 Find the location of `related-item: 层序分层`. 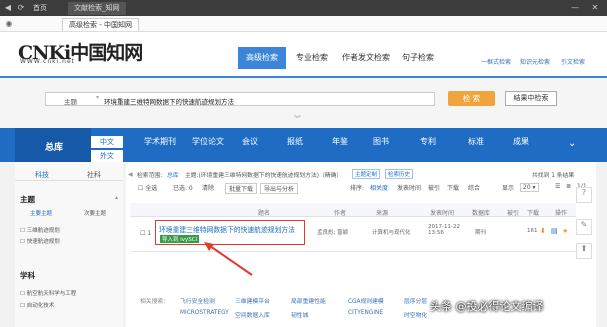

related-item: 层序分层 is located at coordinates (415, 300).